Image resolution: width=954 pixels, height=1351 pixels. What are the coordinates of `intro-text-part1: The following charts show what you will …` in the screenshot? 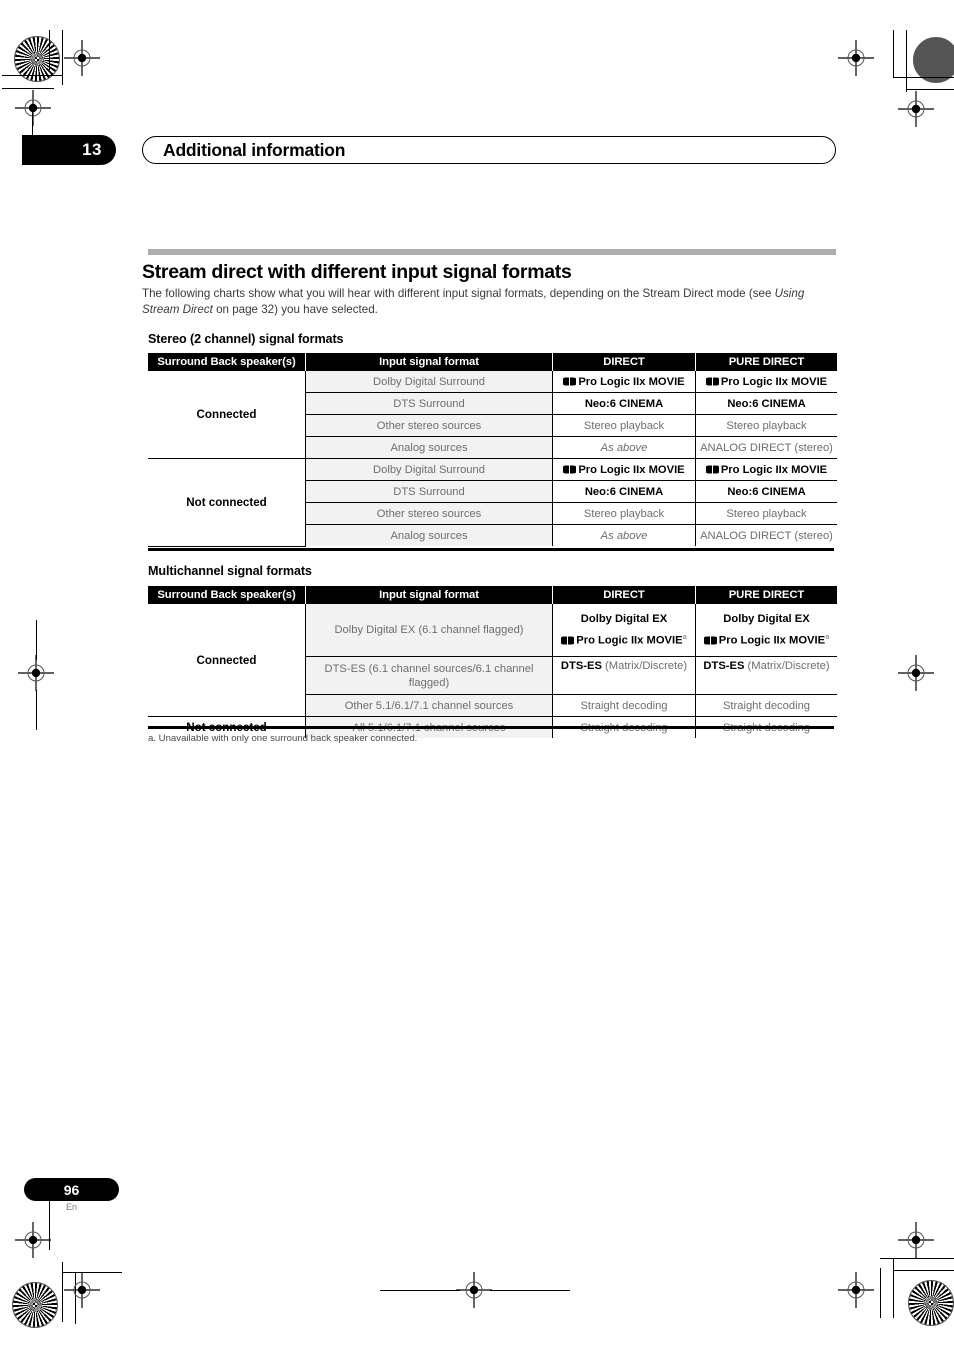 It's located at (458, 293).